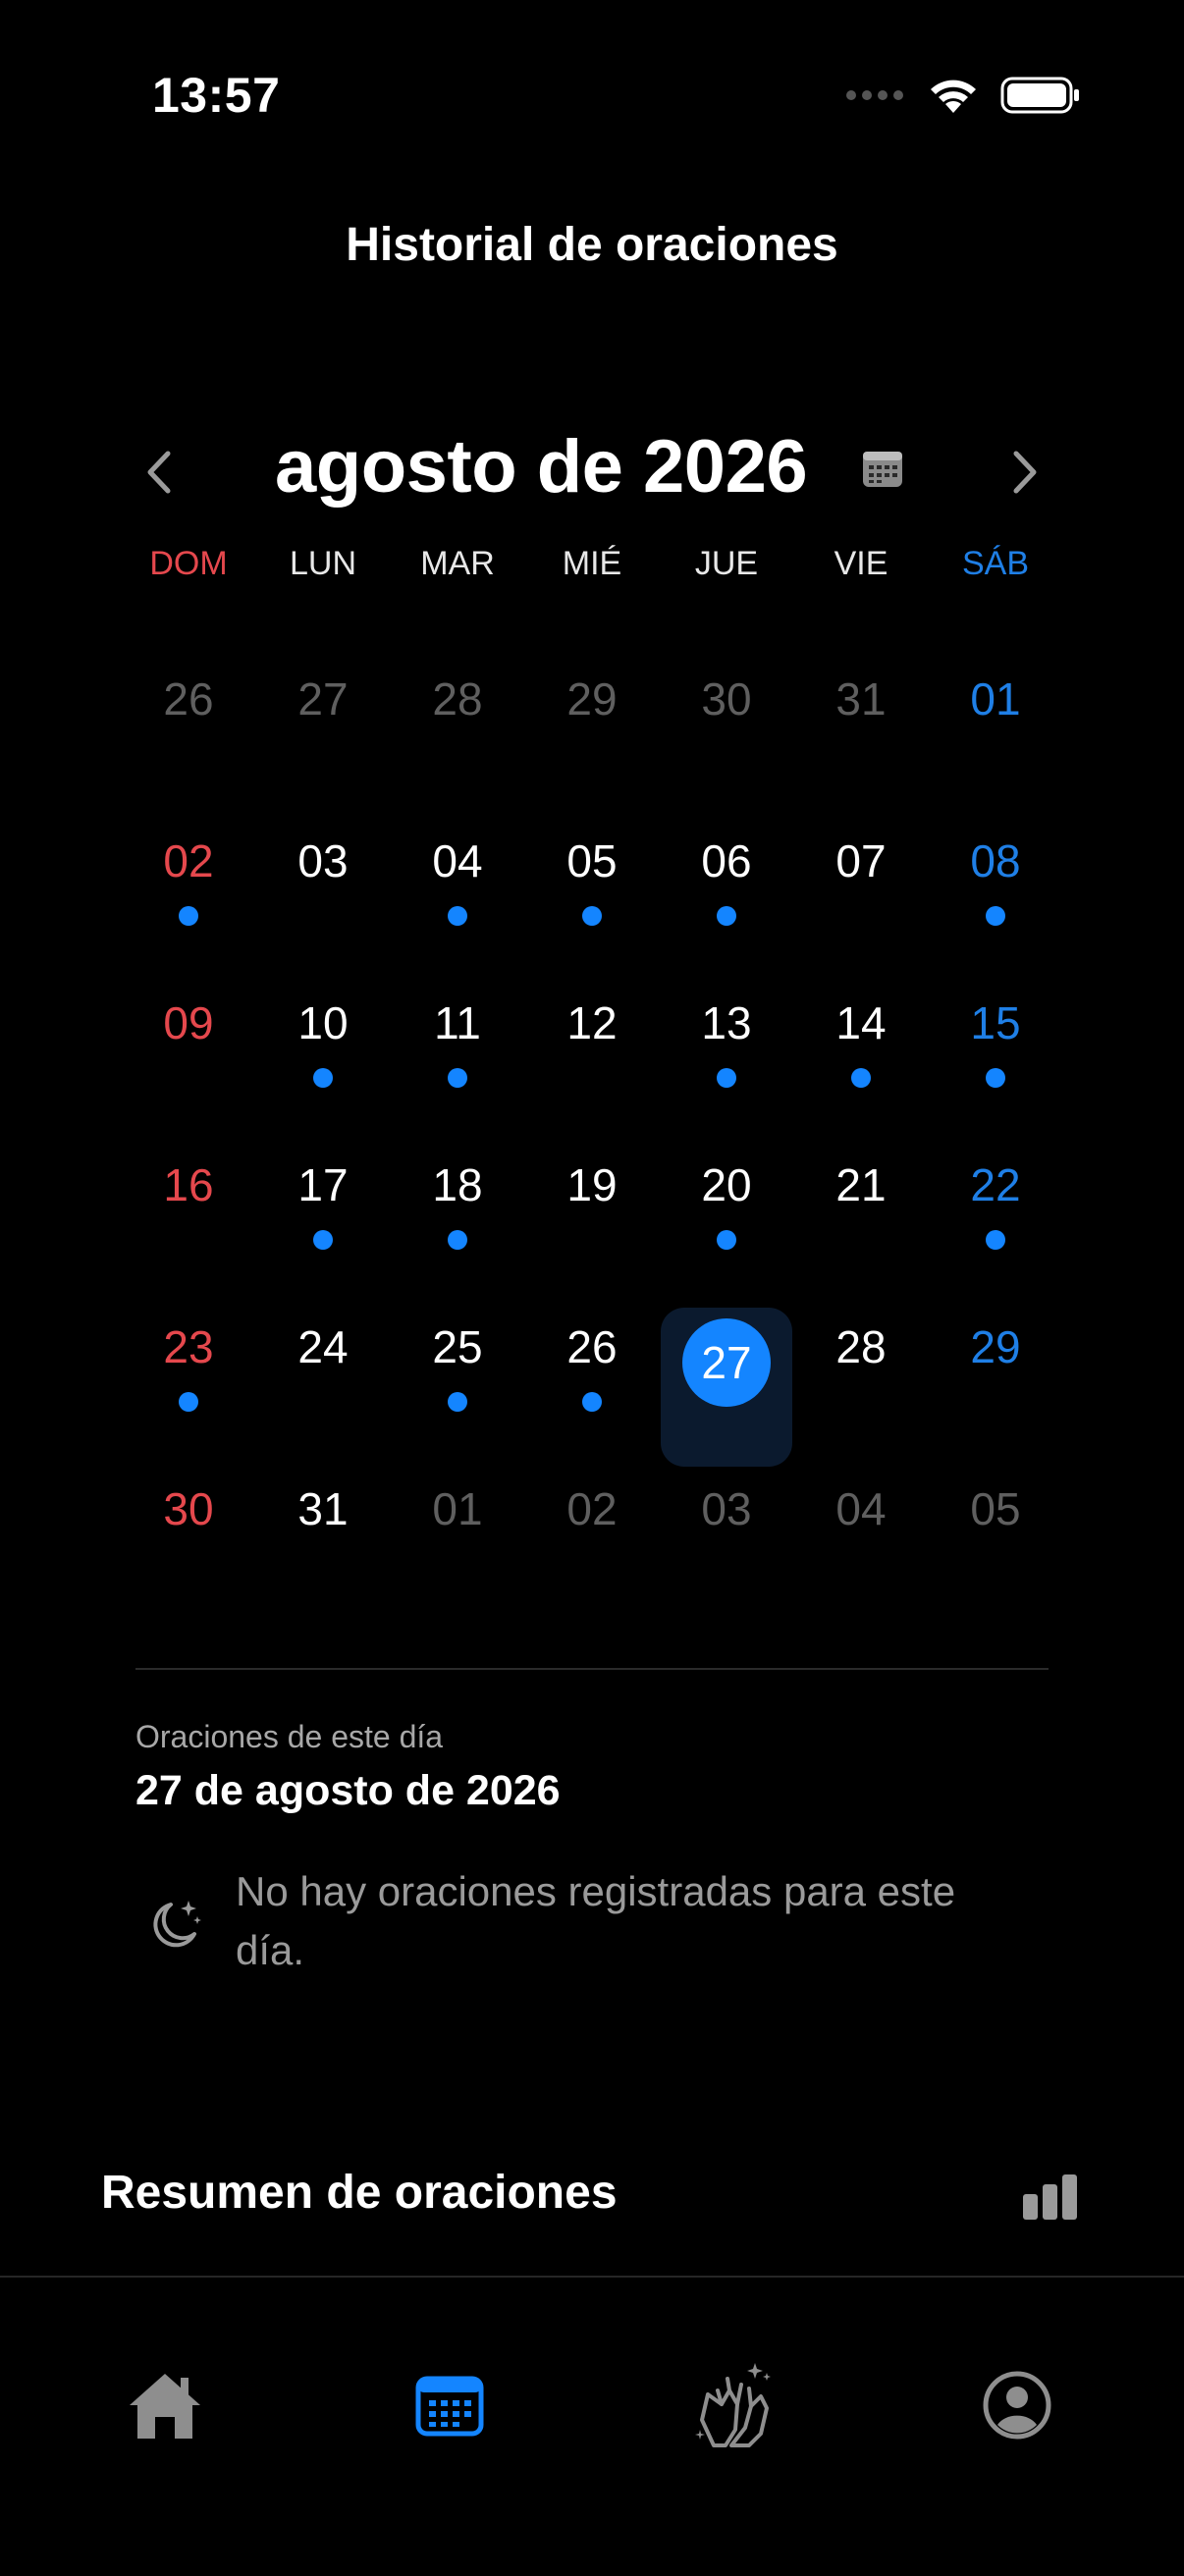 This screenshot has height=2576, width=1184. Describe the element at coordinates (995, 1030) in the screenshot. I see `calendar-day: 15` at that location.